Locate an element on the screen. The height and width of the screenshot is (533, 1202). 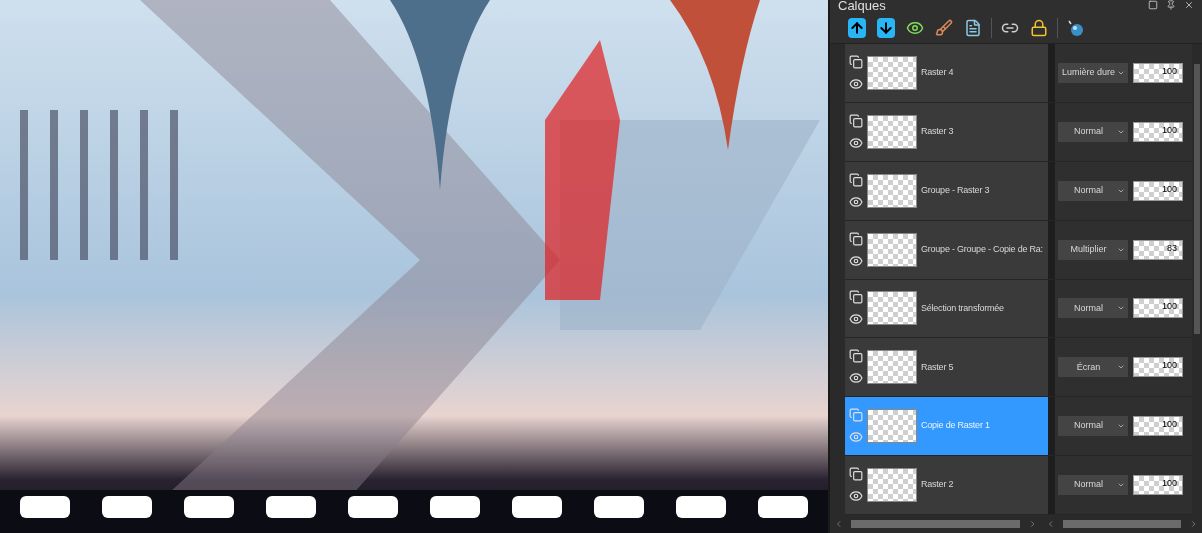
layer-row: Raster 2 is located at coordinates (950, 485).